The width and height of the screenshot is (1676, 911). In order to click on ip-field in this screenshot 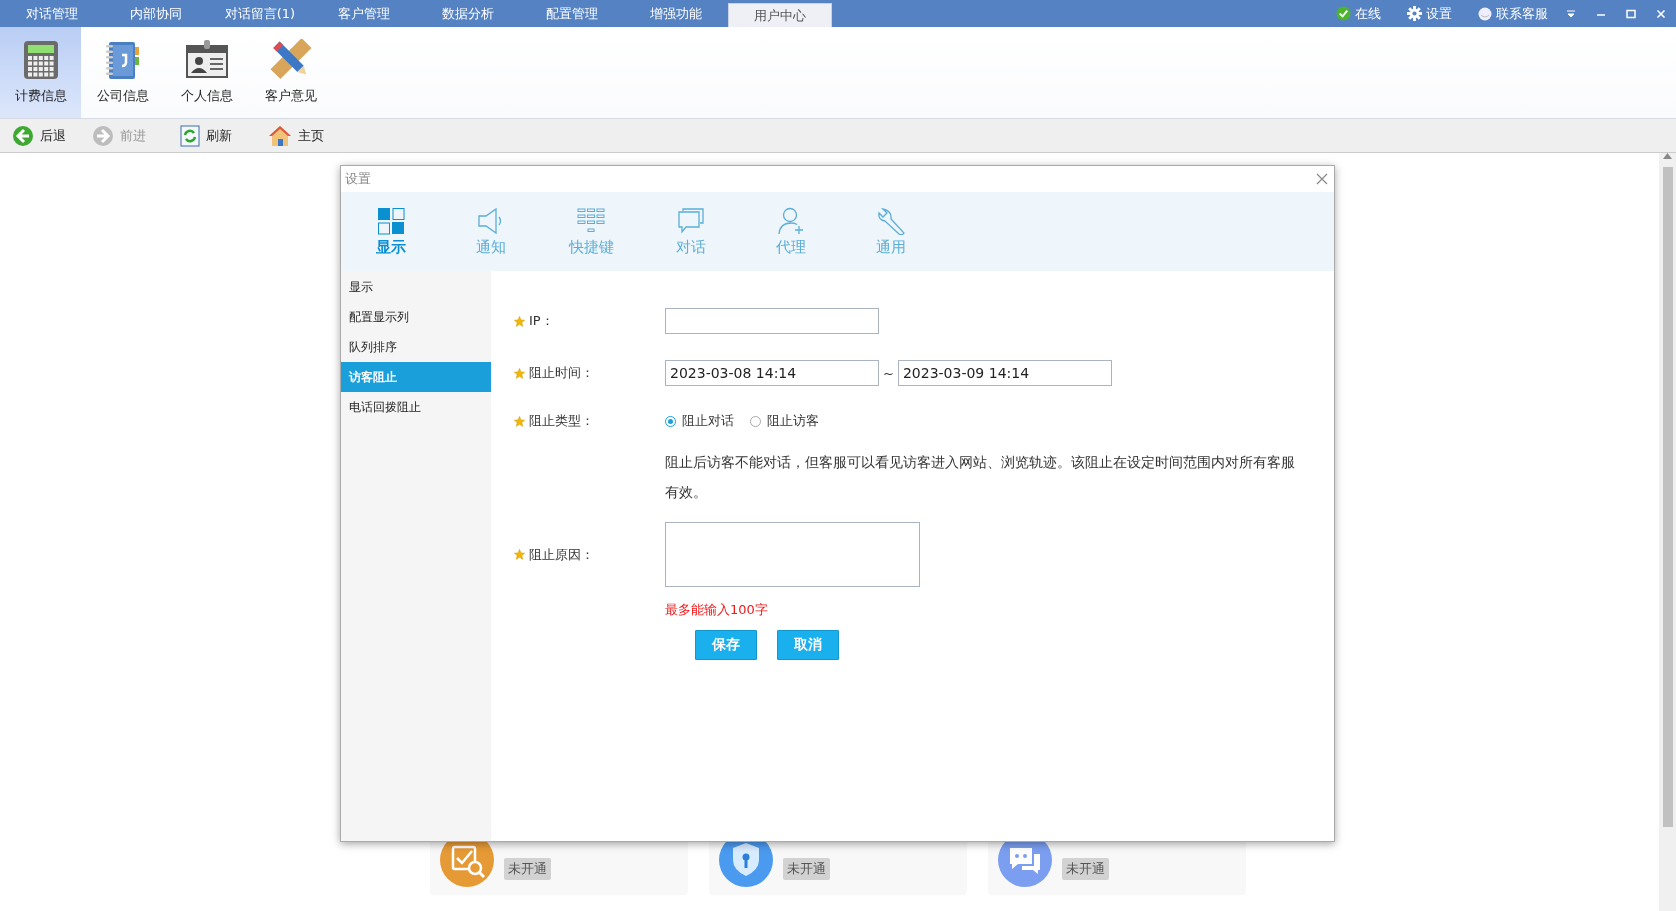, I will do `click(772, 321)`.